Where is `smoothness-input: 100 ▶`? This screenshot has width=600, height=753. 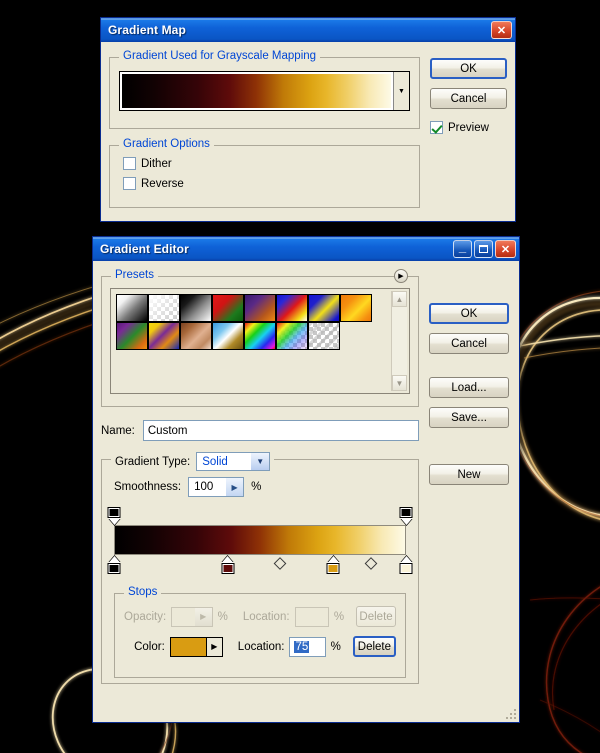 smoothness-input: 100 ▶ is located at coordinates (216, 487).